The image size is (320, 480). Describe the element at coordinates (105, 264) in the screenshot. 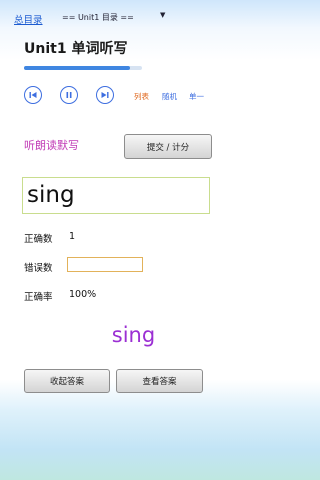

I see `wrong-count-value` at that location.